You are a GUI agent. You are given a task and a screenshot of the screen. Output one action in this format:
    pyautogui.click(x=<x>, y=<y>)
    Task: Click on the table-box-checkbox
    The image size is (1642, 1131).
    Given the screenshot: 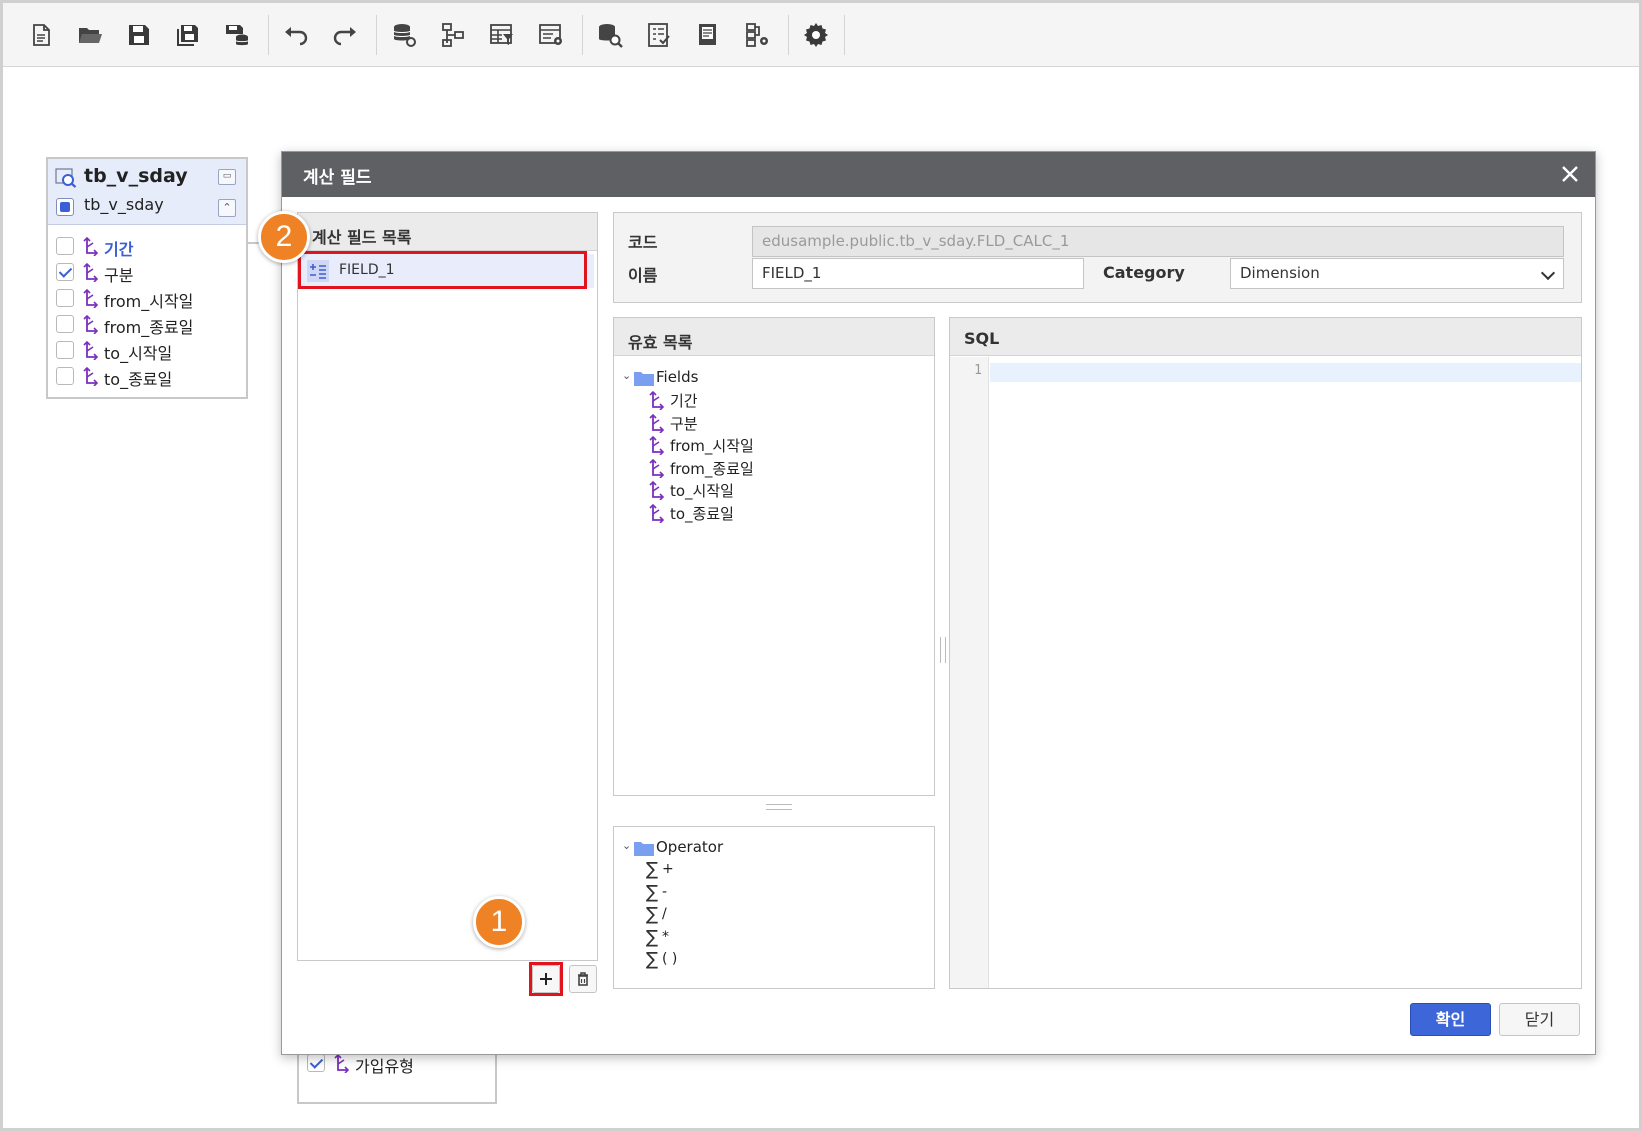 What is the action you would take?
    pyautogui.click(x=65, y=207)
    